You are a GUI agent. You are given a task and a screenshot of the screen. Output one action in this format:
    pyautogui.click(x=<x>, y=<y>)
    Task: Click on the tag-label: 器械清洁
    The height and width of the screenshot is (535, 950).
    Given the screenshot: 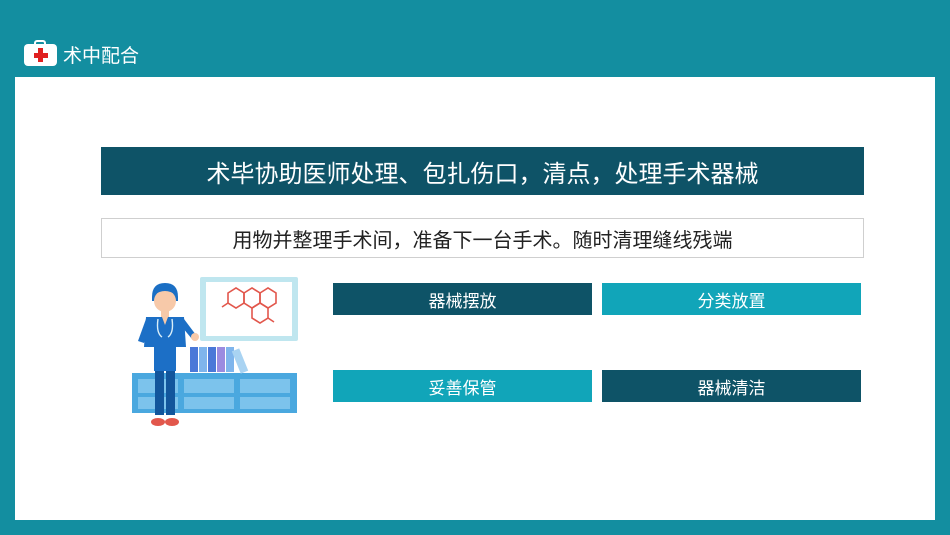 What is the action you would take?
    pyautogui.click(x=731, y=388)
    